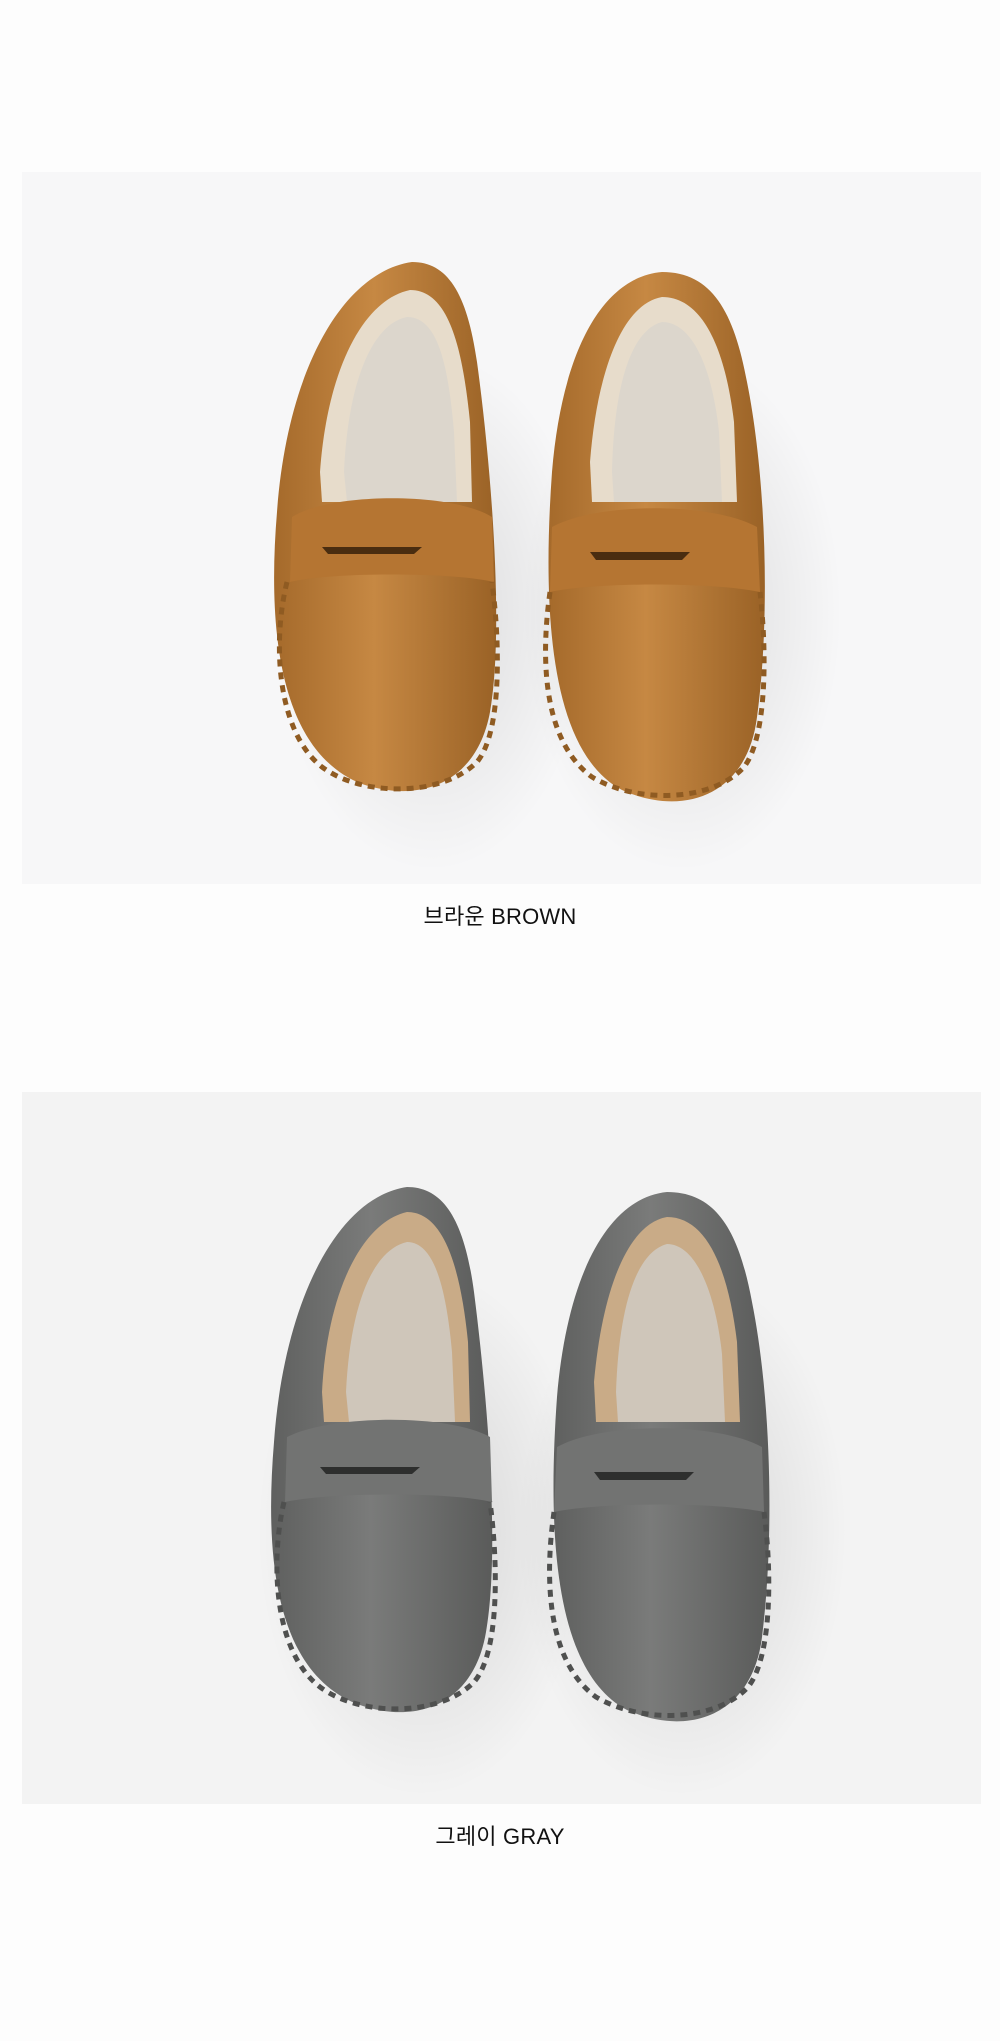 The width and height of the screenshot is (1000, 2041). What do you see at coordinates (387, 527) in the screenshot?
I see `left-shoe-brown` at bounding box center [387, 527].